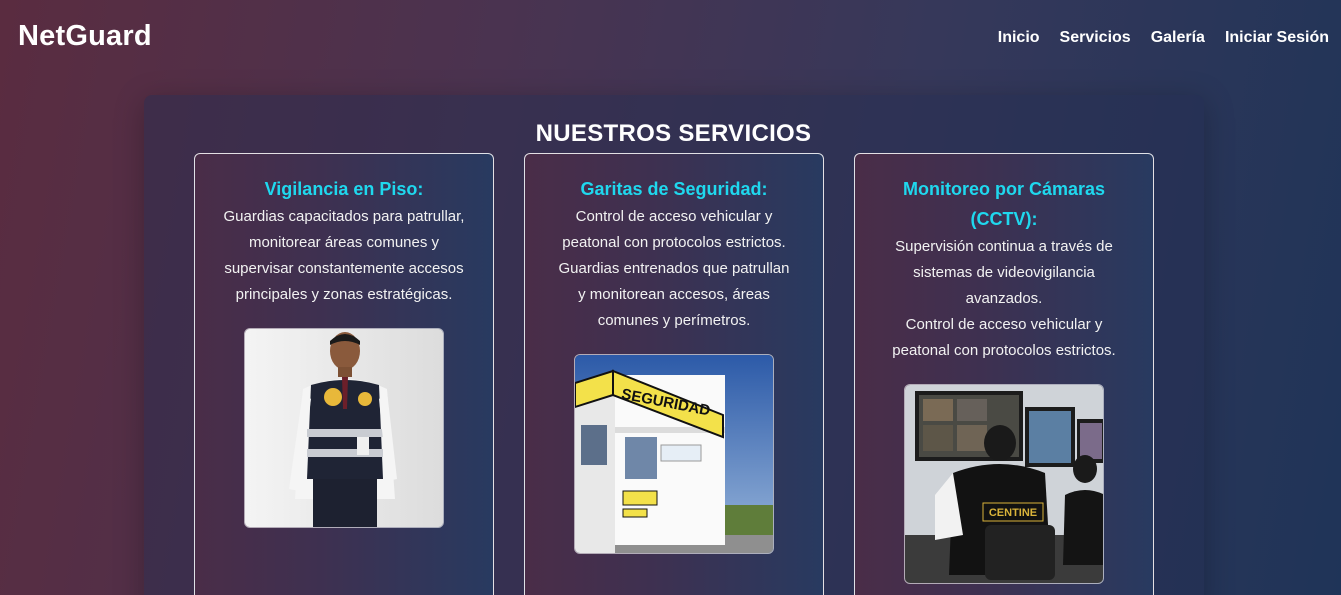 The width and height of the screenshot is (1341, 595). Describe the element at coordinates (674, 294) in the screenshot. I see `desc-line: y monitorean accesos, áreas` at that location.